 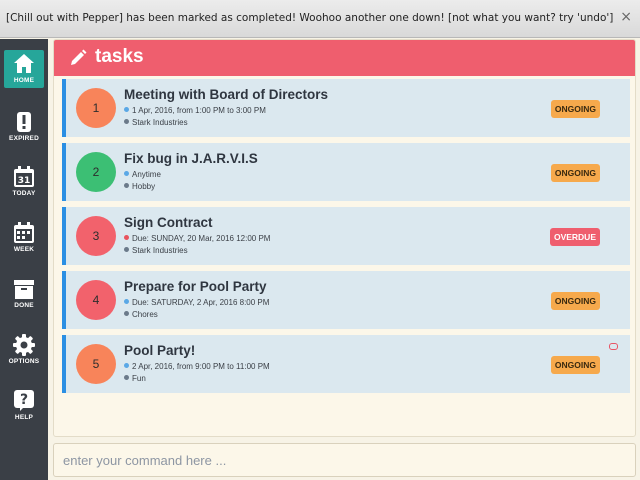 I want to click on gear-icon, so click(x=24, y=345).